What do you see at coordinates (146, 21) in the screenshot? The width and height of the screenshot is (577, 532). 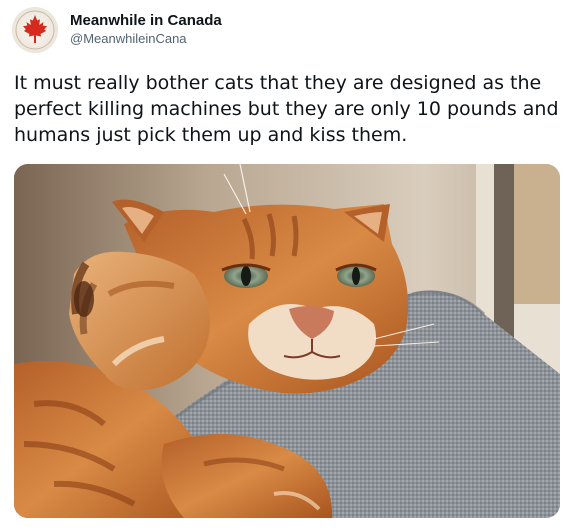 I see `display-name: Meanwhile in Canada` at bounding box center [146, 21].